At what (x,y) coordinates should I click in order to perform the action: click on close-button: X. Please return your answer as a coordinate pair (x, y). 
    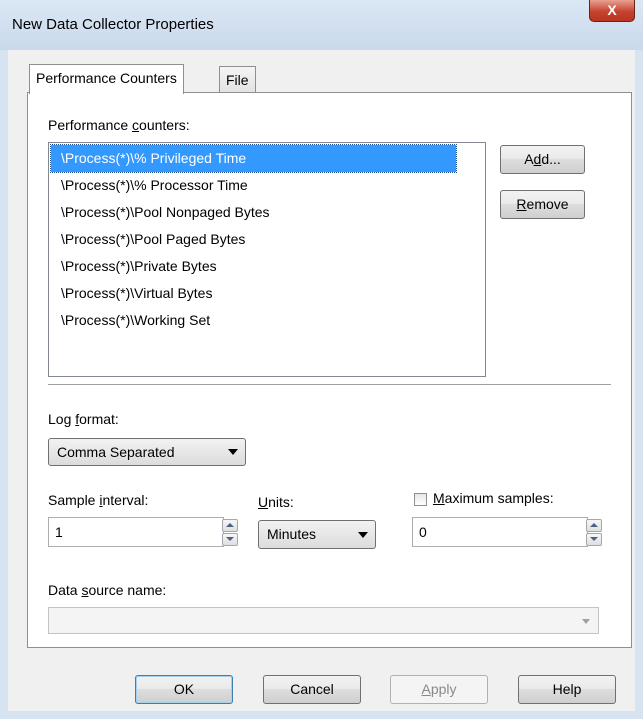
    Looking at the image, I should click on (612, 11).